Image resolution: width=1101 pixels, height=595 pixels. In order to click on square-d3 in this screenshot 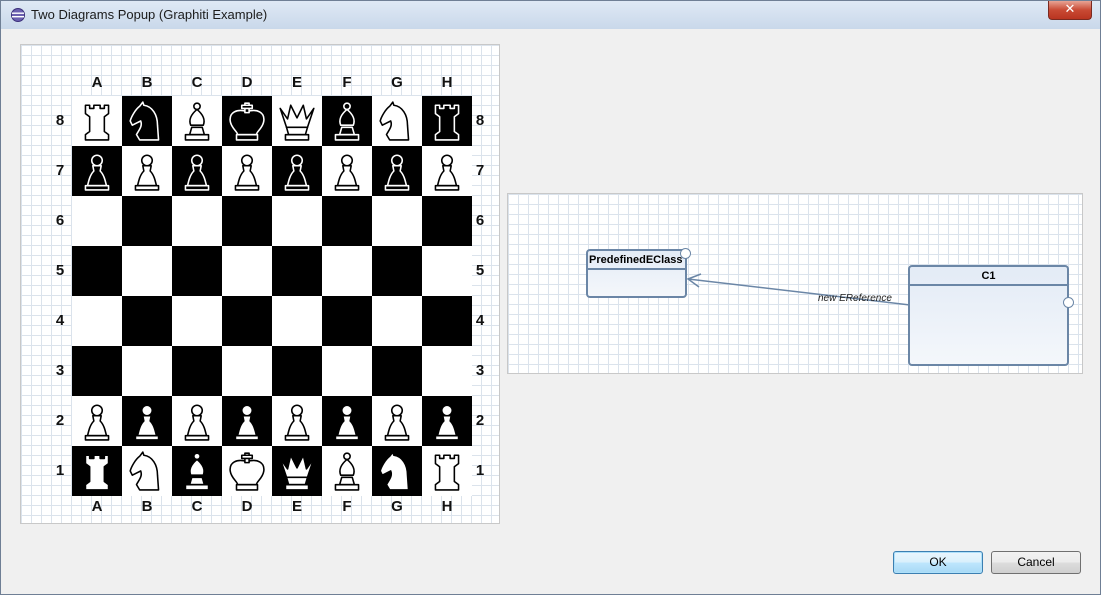, I will do `click(247, 371)`.